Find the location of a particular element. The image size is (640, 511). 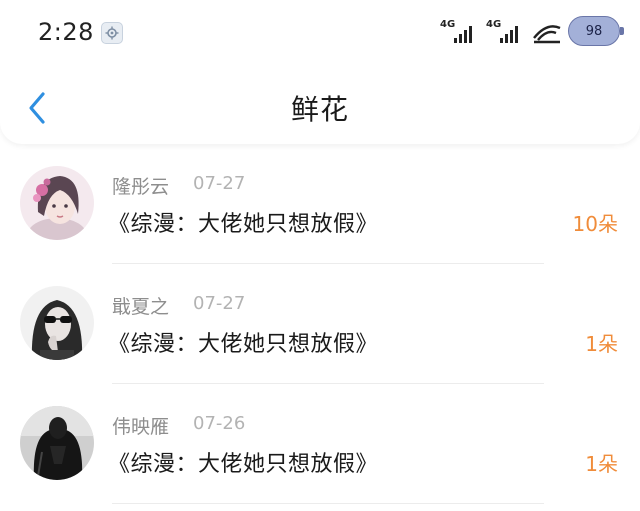

status-time: 2:28 is located at coordinates (66, 32).